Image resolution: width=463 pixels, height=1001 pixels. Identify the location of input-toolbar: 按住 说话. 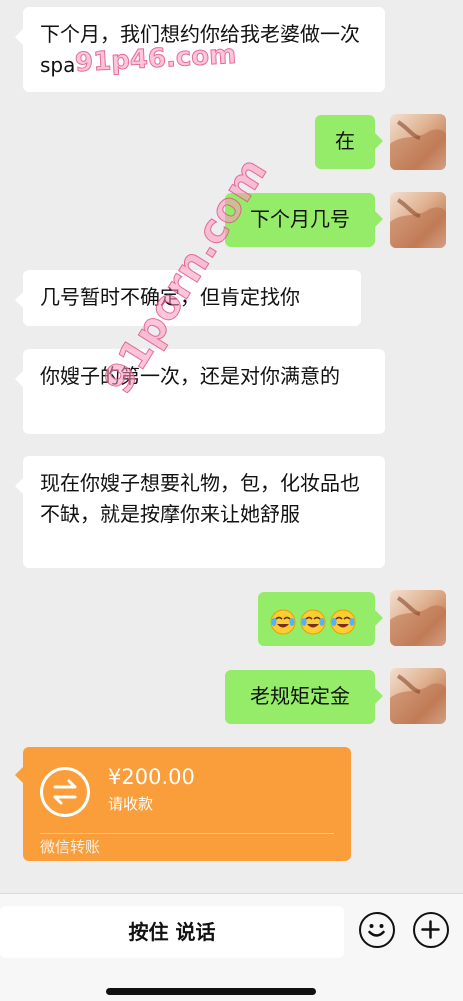
(231, 947).